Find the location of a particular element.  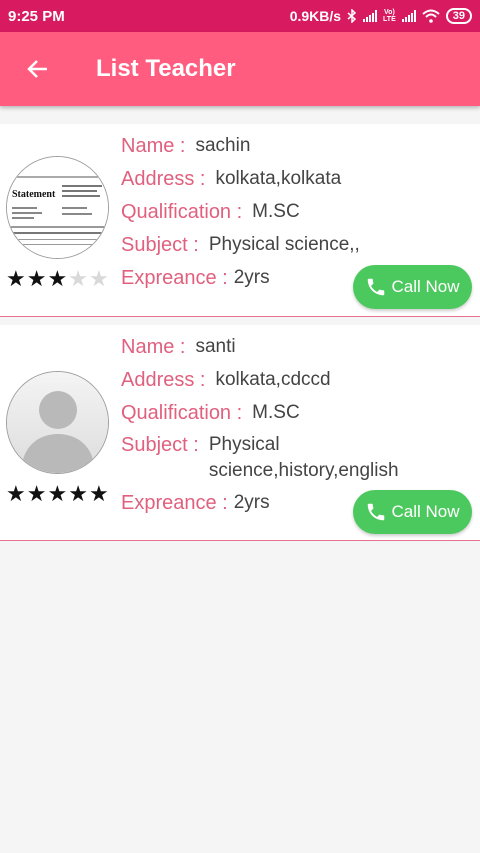

name-row: Name : santi is located at coordinates (178, 347).